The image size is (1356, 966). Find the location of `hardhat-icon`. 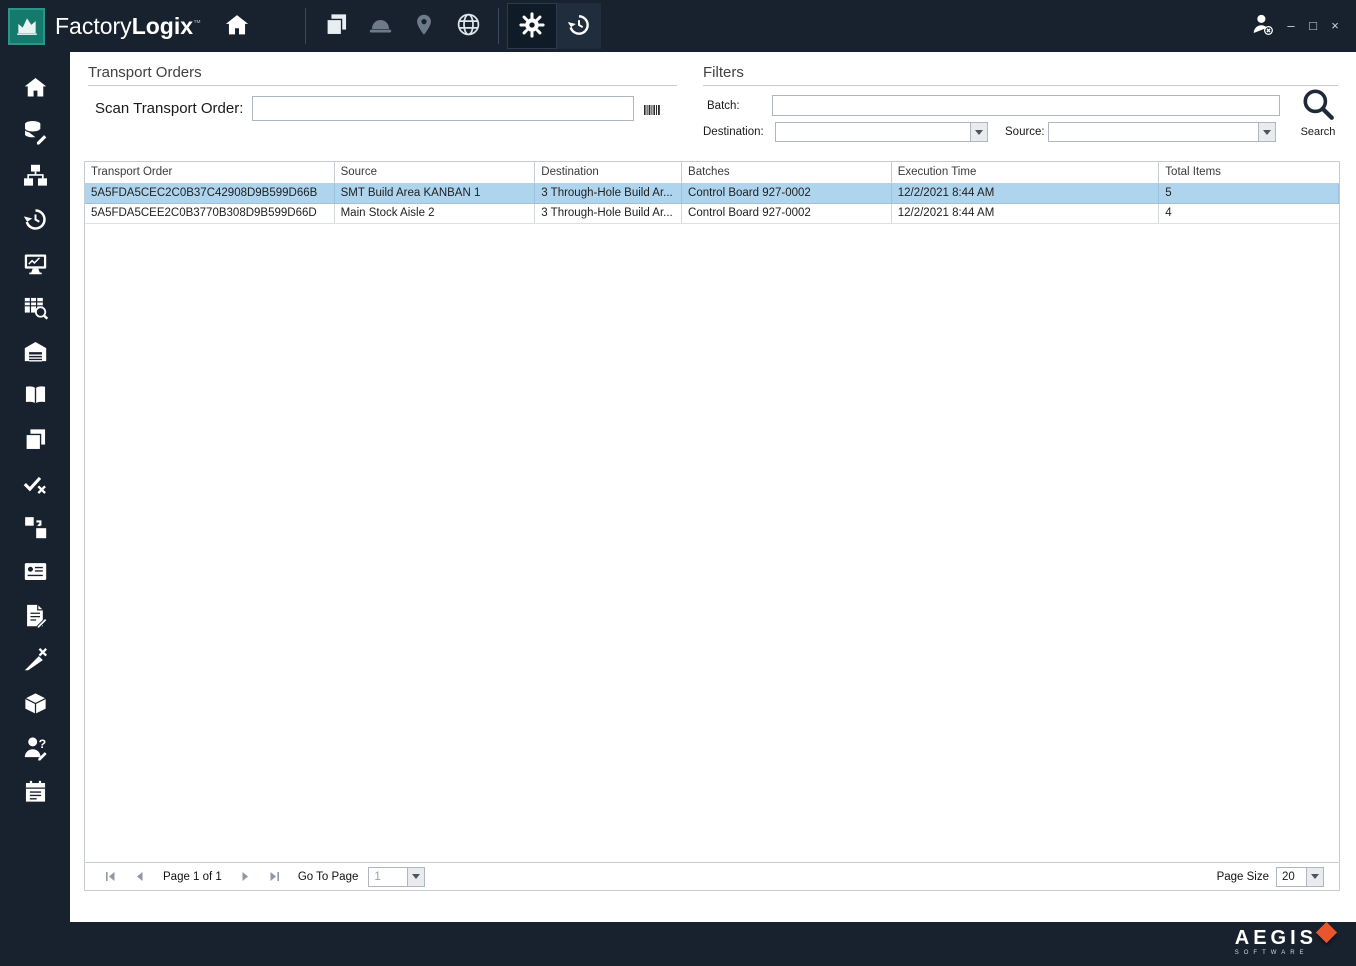

hardhat-icon is located at coordinates (380, 26).